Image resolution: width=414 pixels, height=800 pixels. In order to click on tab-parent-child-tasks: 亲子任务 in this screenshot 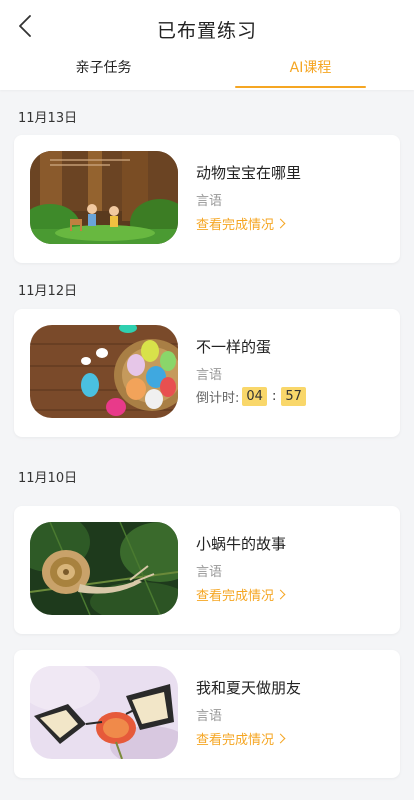, I will do `click(103, 70)`.